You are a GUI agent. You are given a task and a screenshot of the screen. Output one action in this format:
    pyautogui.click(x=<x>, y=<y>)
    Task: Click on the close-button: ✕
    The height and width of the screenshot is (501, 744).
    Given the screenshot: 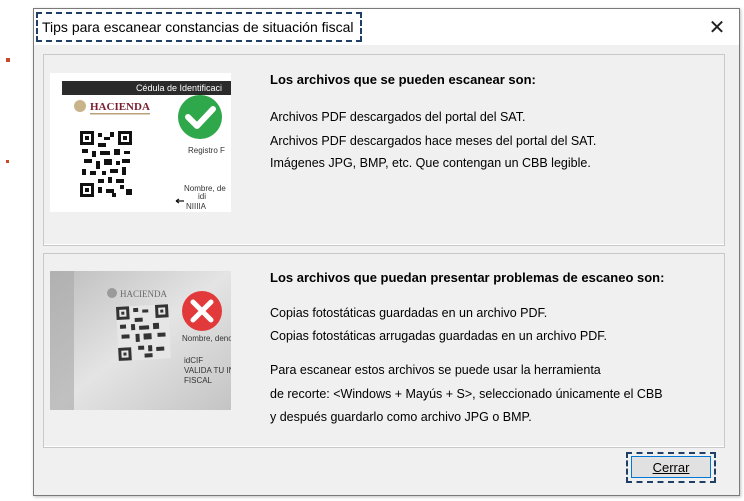 What is the action you would take?
    pyautogui.click(x=717, y=27)
    